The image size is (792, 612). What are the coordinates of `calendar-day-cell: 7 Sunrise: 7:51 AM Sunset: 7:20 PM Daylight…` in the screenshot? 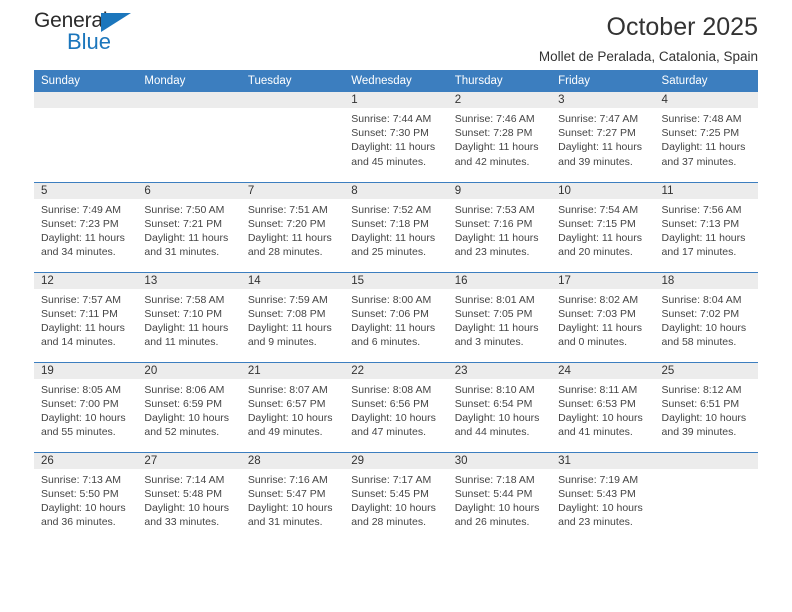 It's located at (292, 226).